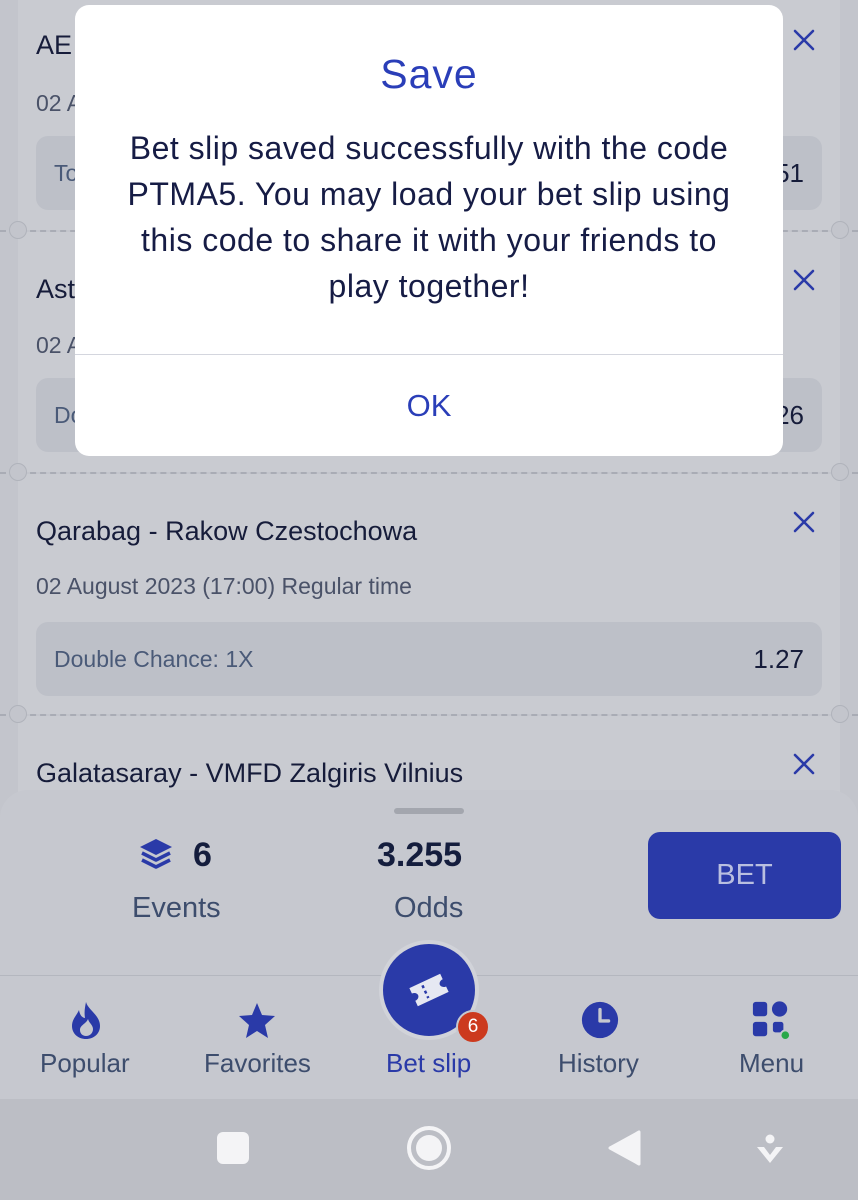 Image resolution: width=858 pixels, height=1200 pixels. Describe the element at coordinates (429, 811) in the screenshot. I see `drag-handle` at that location.